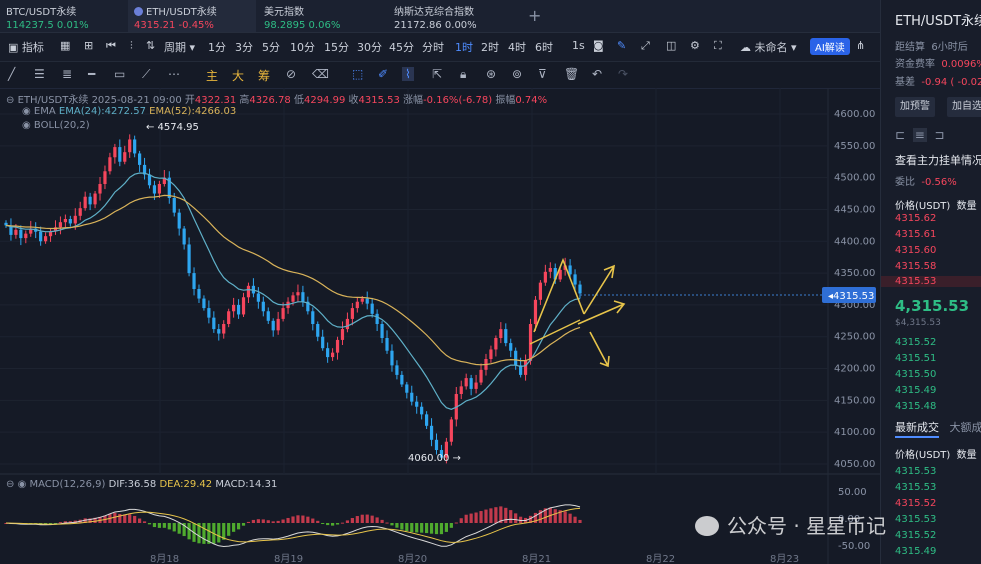 This screenshot has width=981, height=564. I want to click on eraser-icon: ⌫, so click(320, 74).